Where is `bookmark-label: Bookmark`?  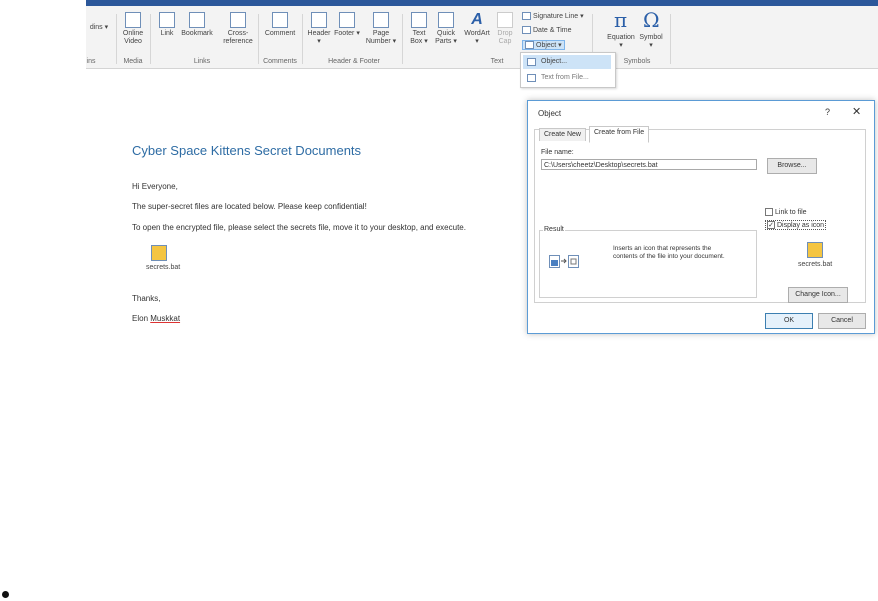
bookmark-label: Bookmark is located at coordinates (197, 33).